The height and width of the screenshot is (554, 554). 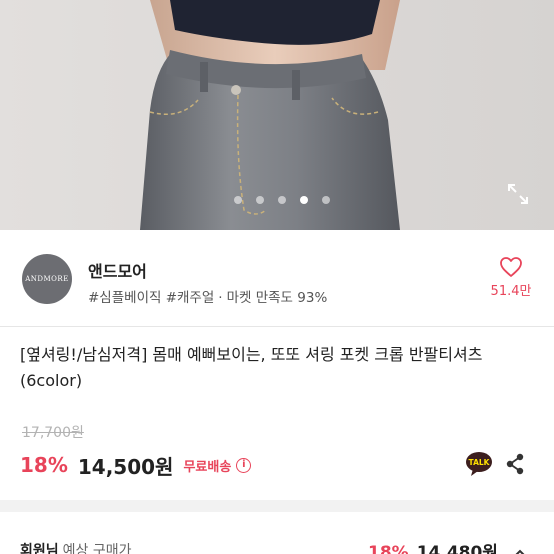 I want to click on like-button: 51.4만, so click(x=511, y=277).